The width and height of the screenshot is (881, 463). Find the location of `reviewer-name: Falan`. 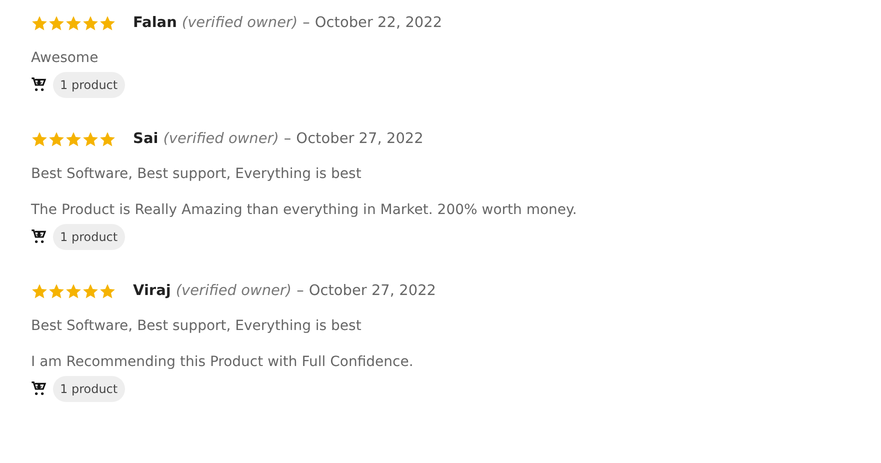

reviewer-name: Falan is located at coordinates (155, 23).